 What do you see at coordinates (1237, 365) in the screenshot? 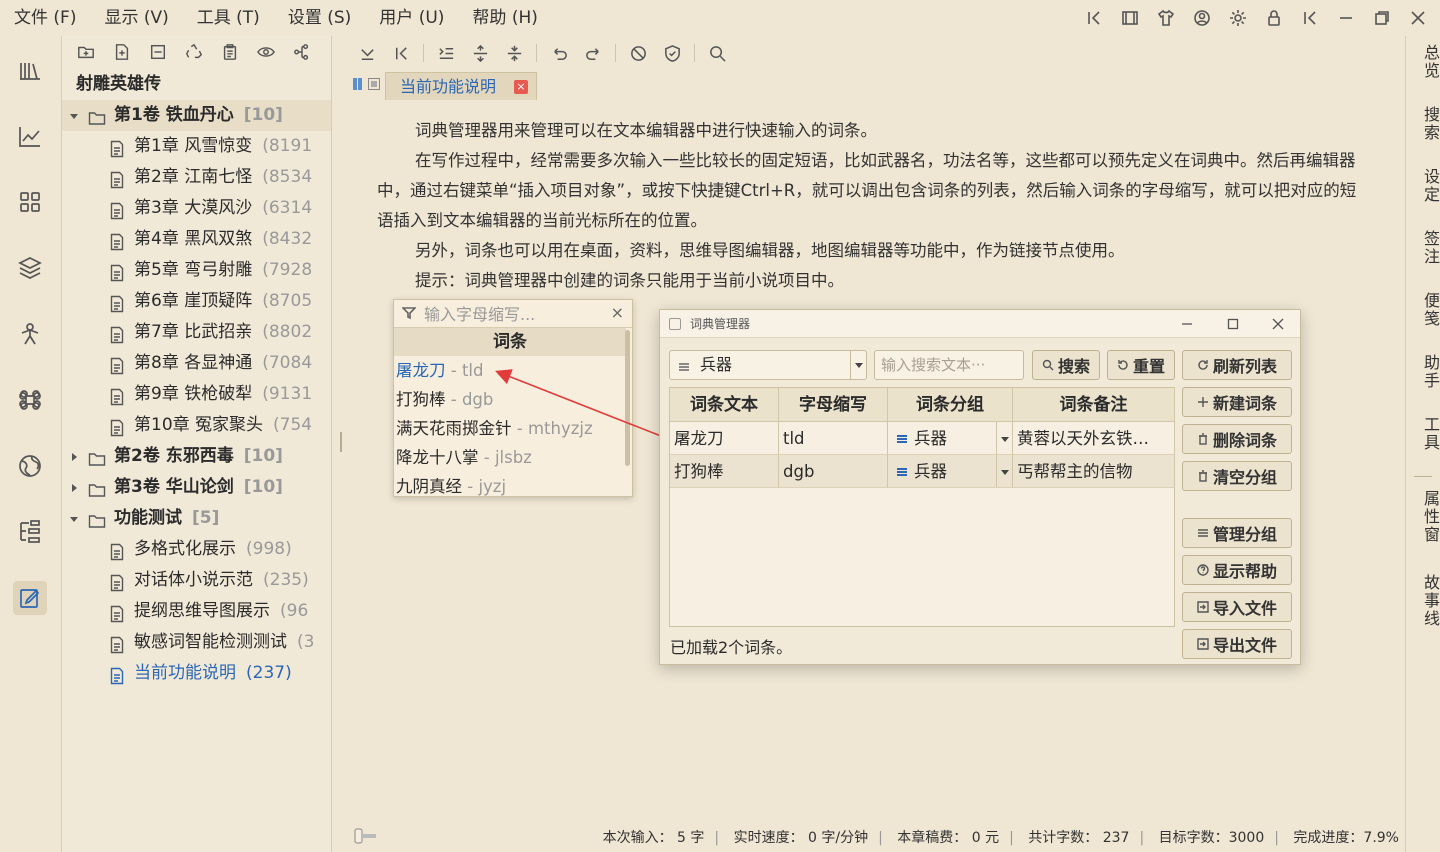
I see `refresh-list-button: 刷新列表` at bounding box center [1237, 365].